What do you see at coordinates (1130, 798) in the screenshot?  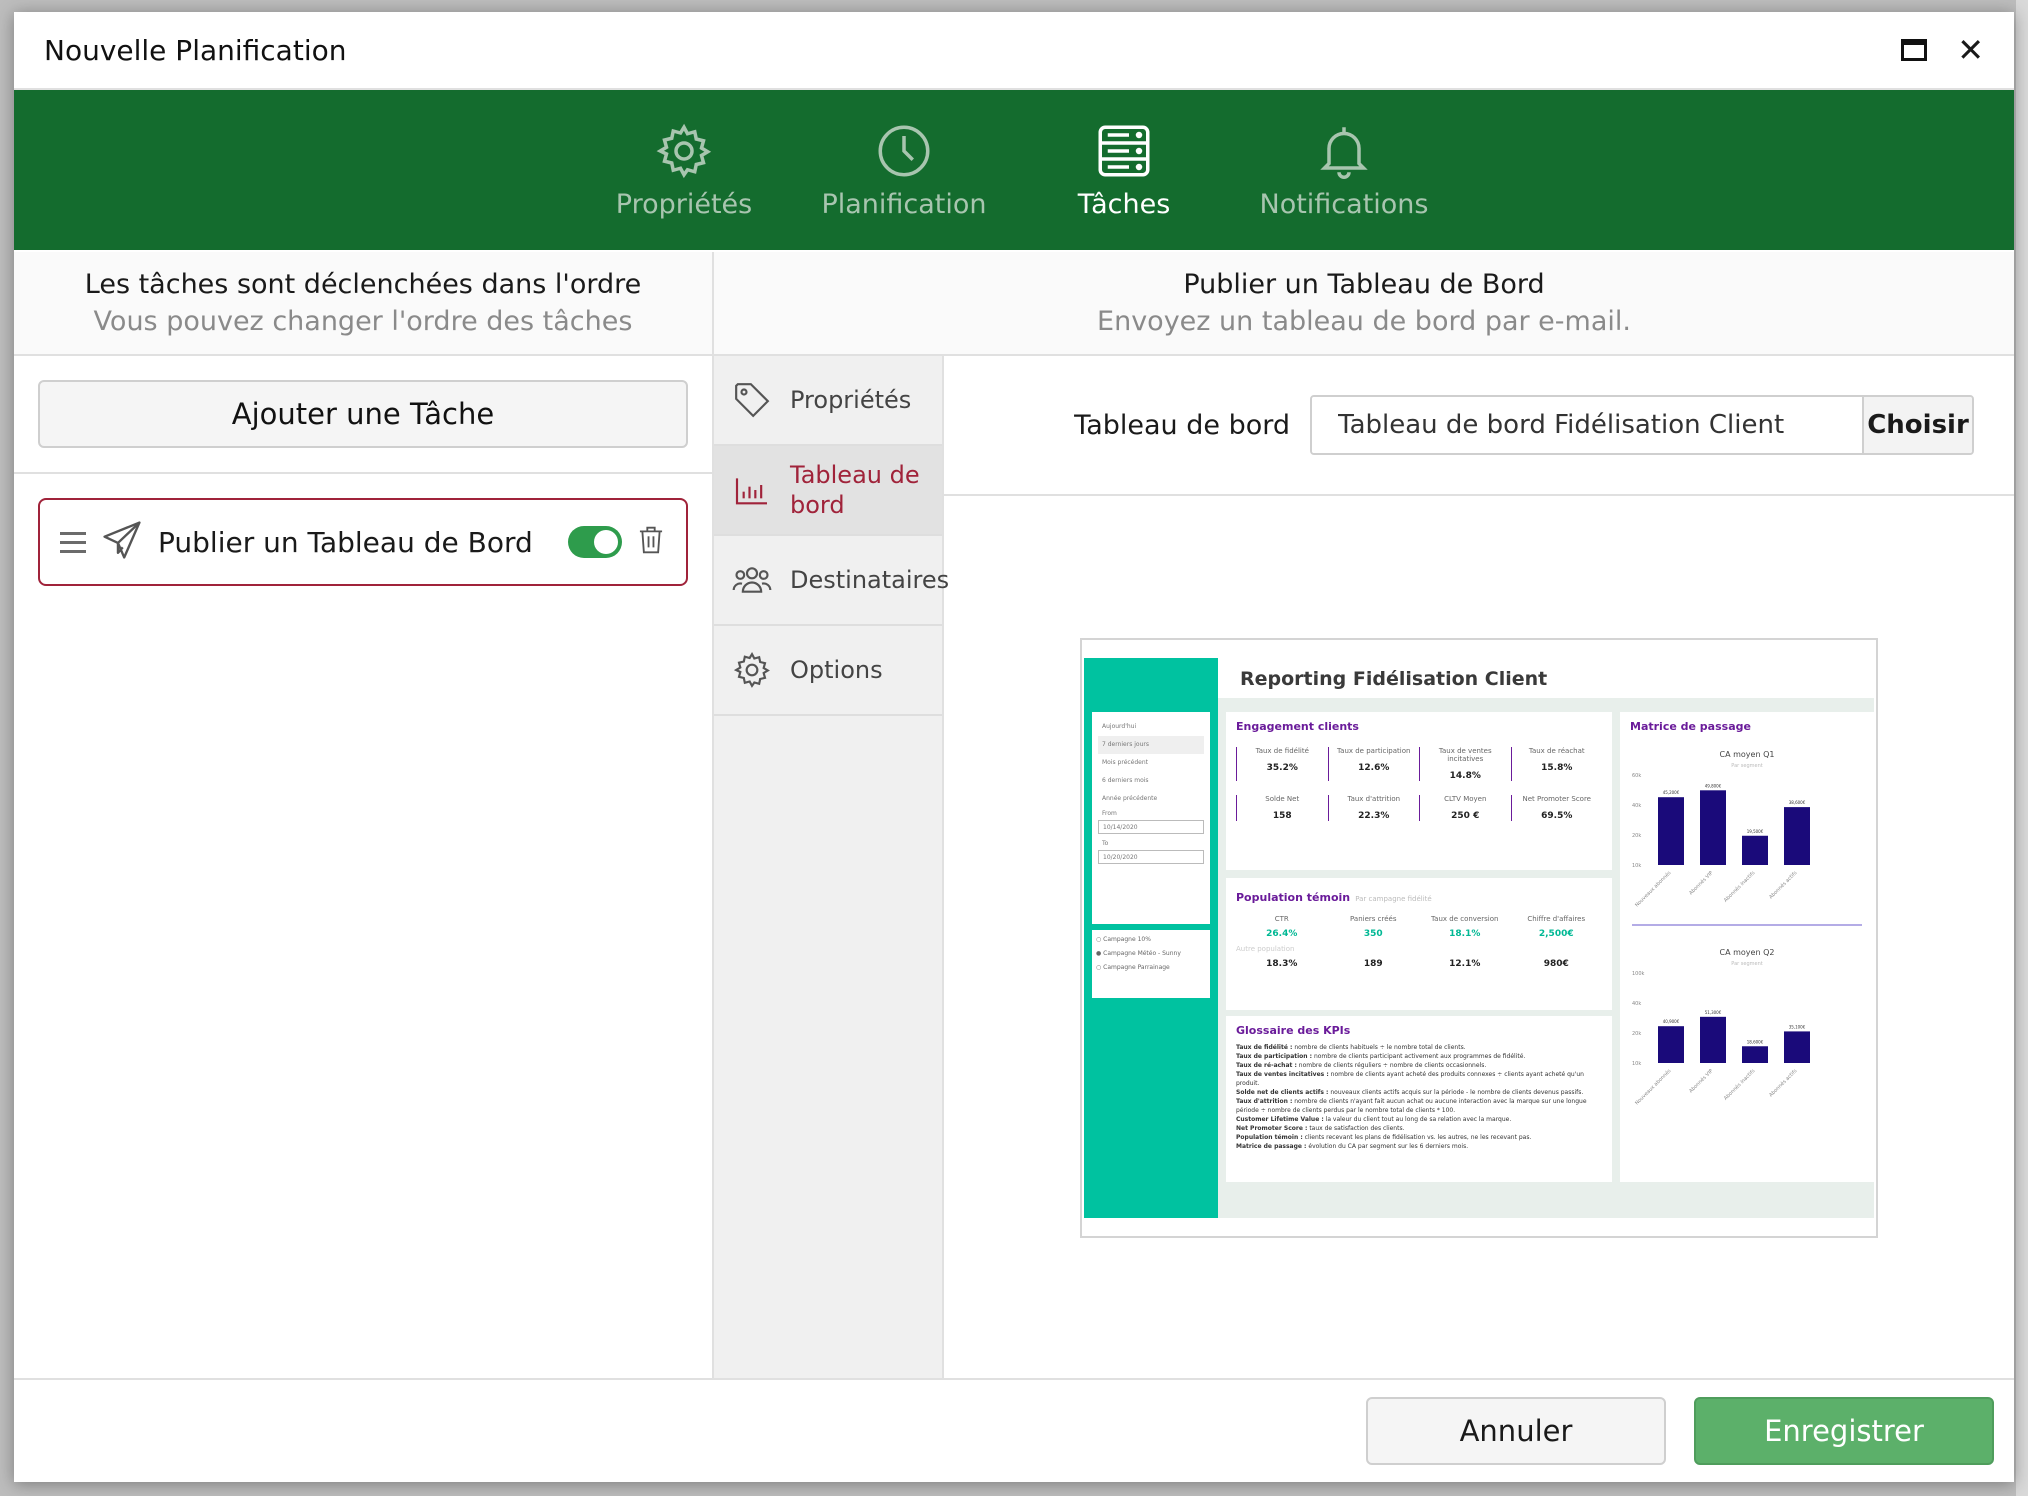 I see `filter-option: Année précédente` at bounding box center [1130, 798].